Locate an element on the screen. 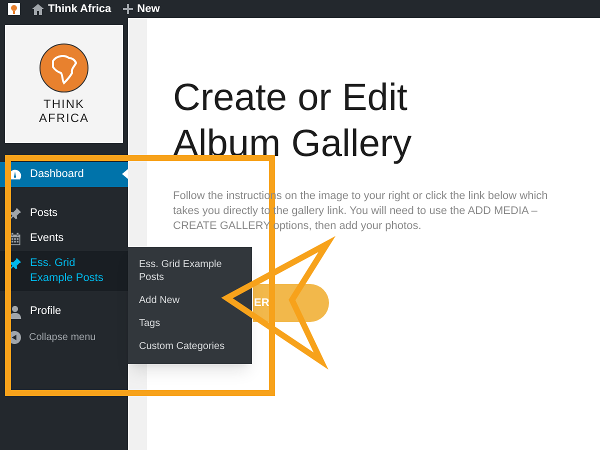 Image resolution: width=600 pixels, height=450 pixels. logo-text: AFRICA is located at coordinates (63, 118).